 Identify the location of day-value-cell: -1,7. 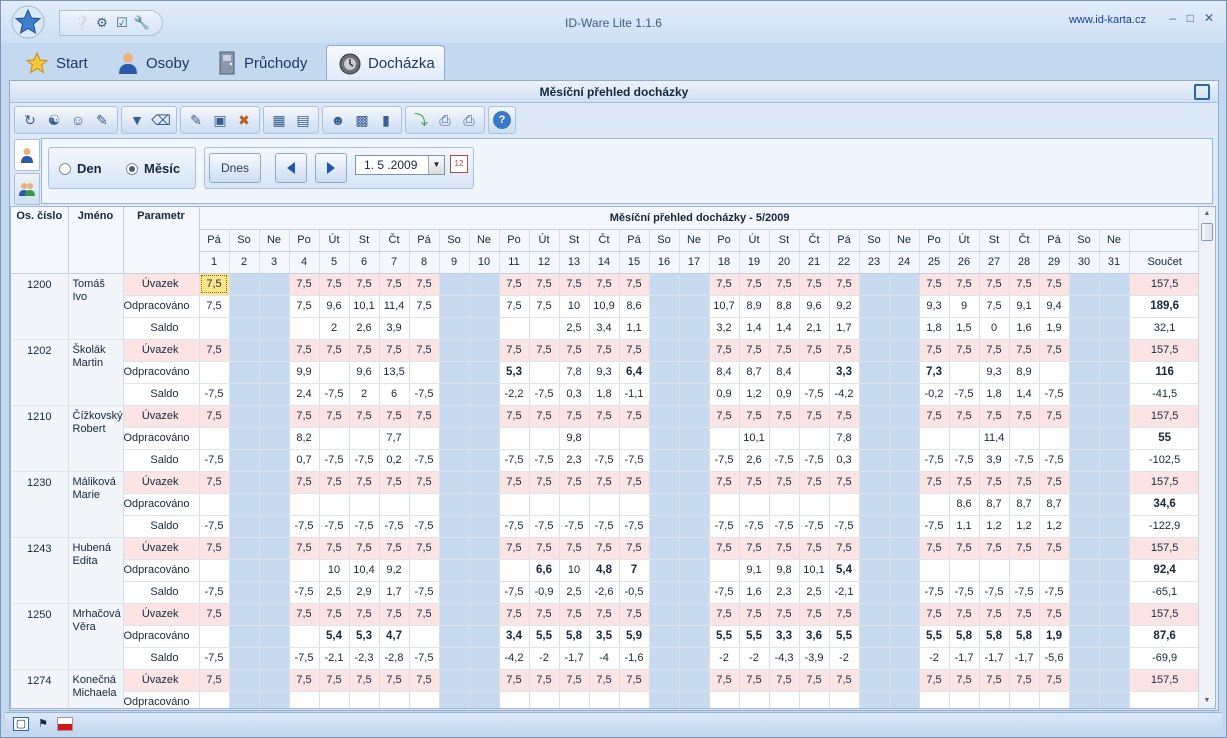
(994, 658).